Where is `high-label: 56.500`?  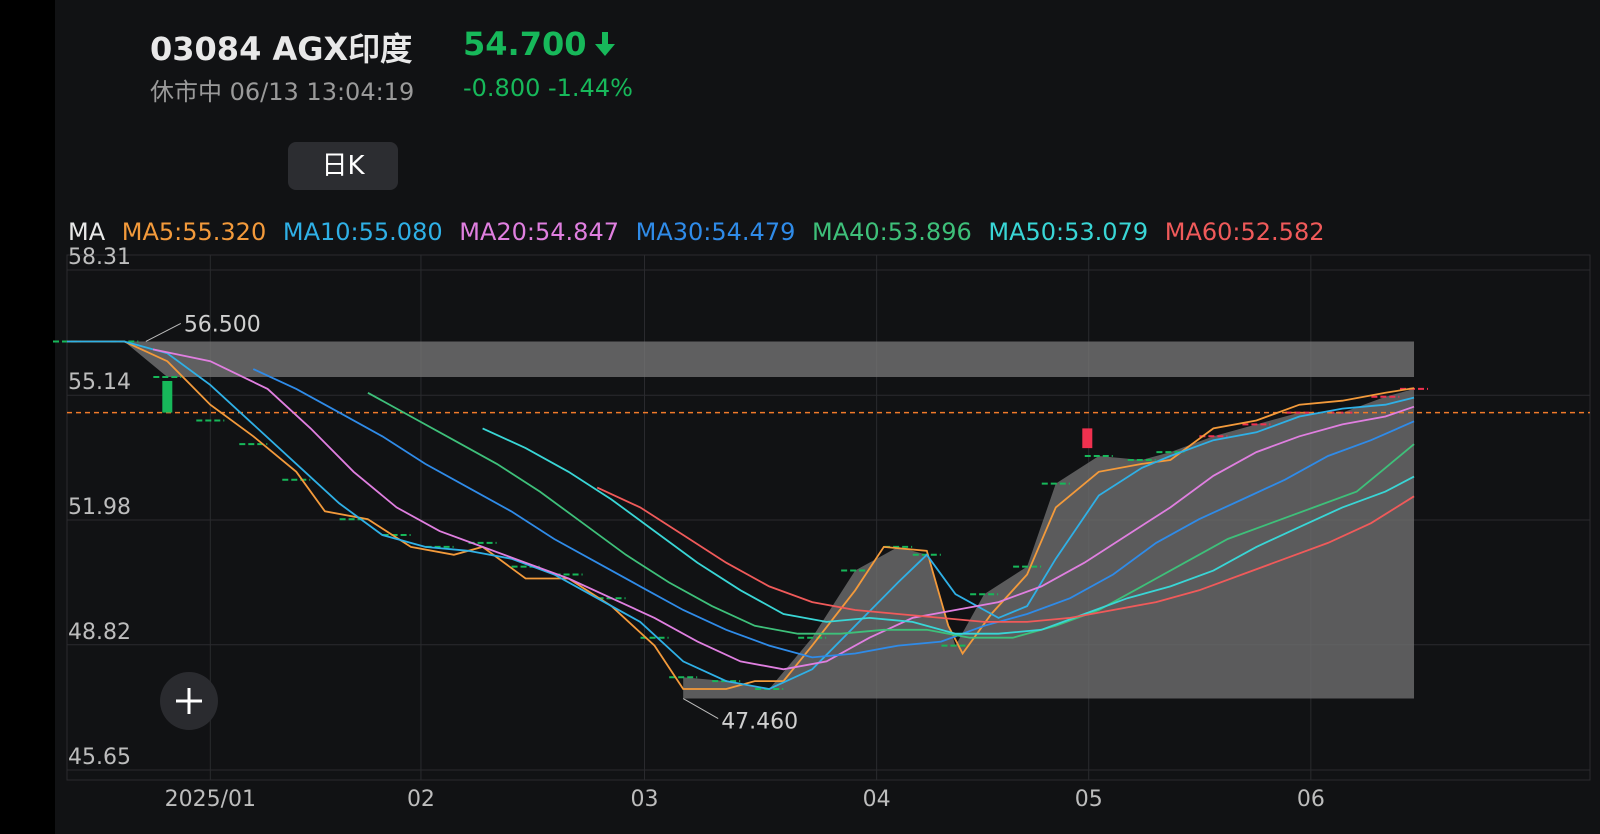 high-label: 56.500 is located at coordinates (222, 324).